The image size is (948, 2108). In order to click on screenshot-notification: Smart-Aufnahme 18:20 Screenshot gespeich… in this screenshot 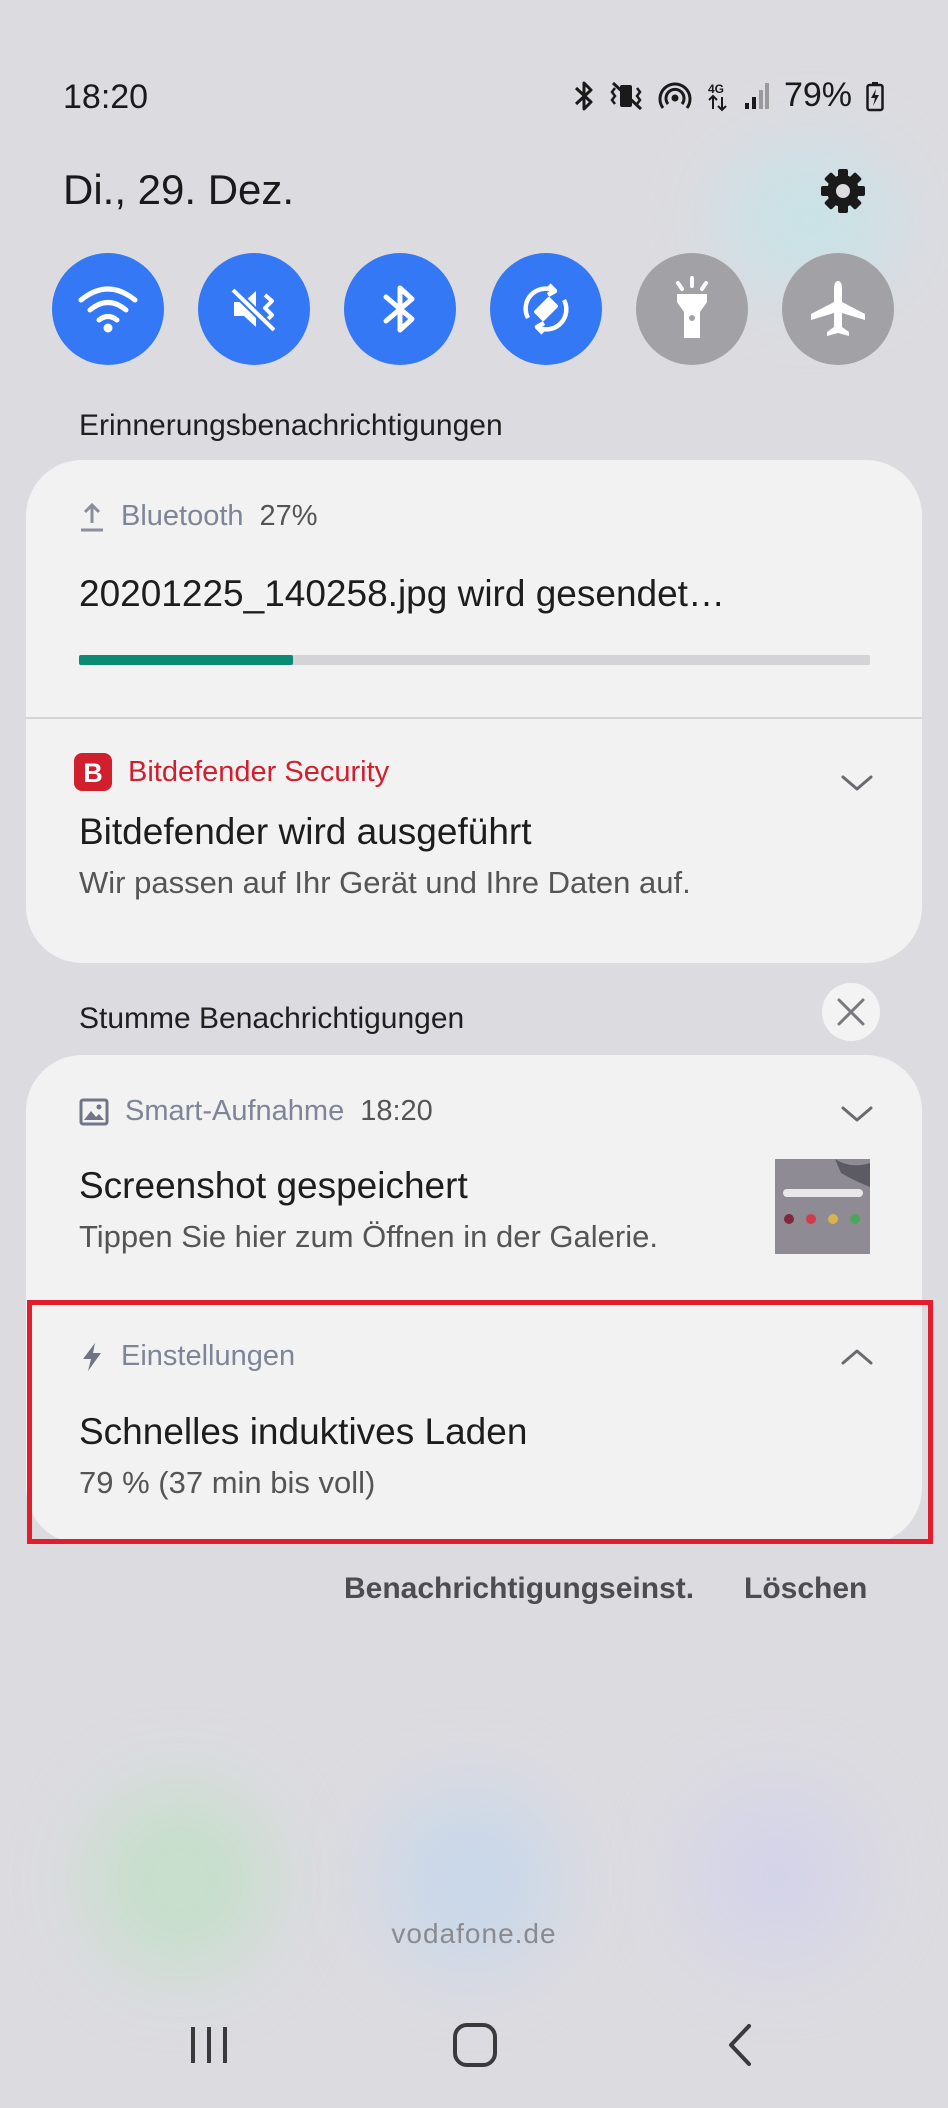, I will do `click(474, 1177)`.